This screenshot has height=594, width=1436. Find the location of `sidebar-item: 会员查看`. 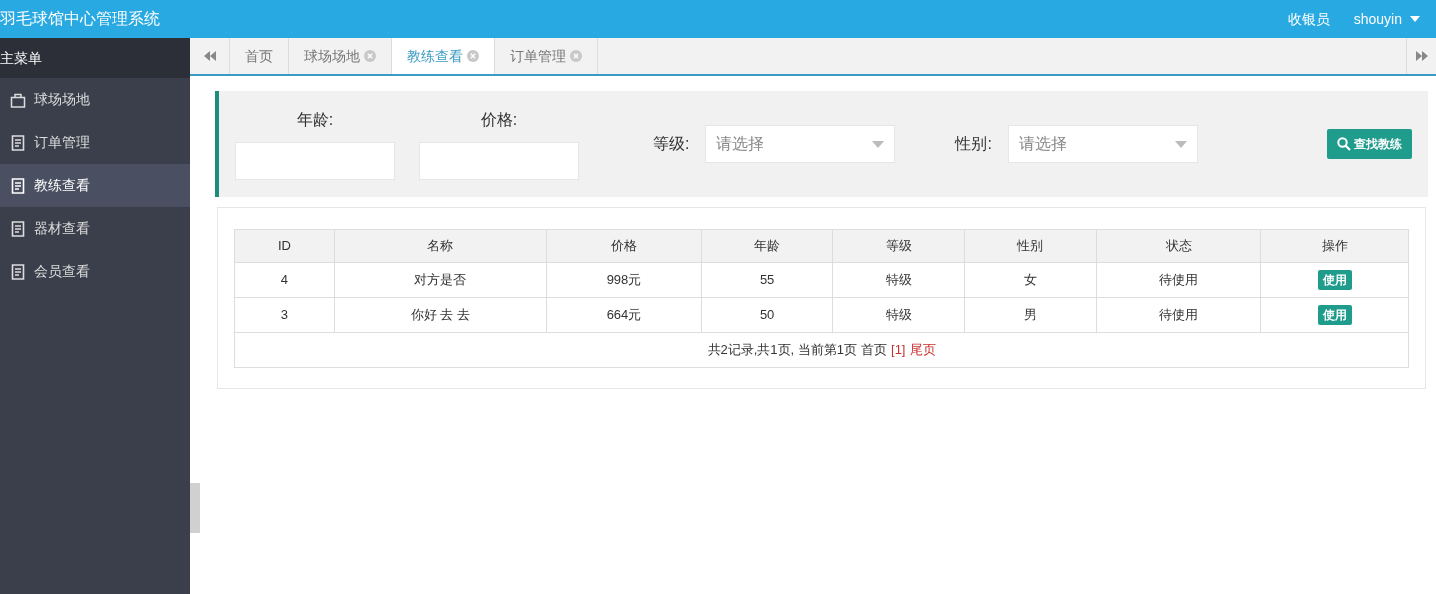

sidebar-item: 会员查看 is located at coordinates (95, 271).